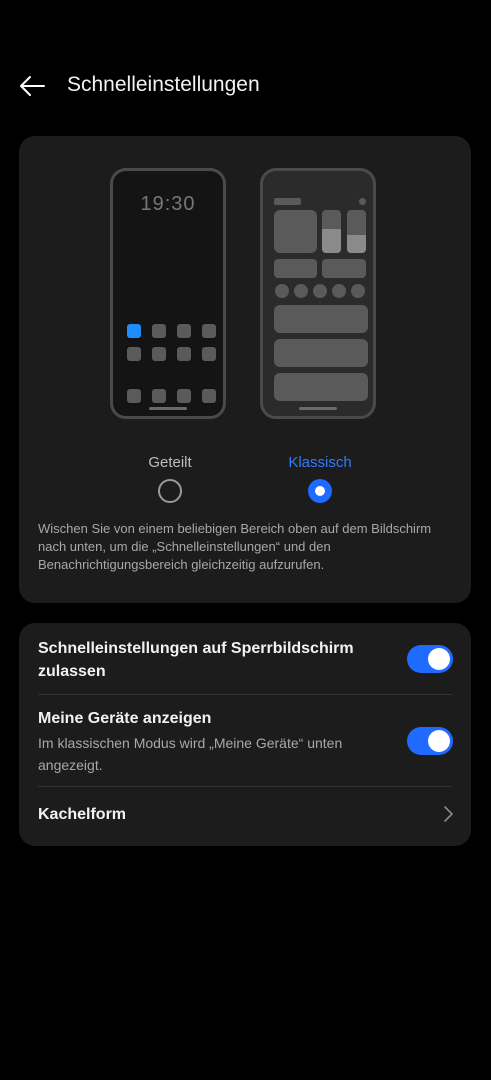 Image resolution: width=491 pixels, height=1080 pixels. What do you see at coordinates (448, 814) in the screenshot?
I see `chevron-right-icon` at bounding box center [448, 814].